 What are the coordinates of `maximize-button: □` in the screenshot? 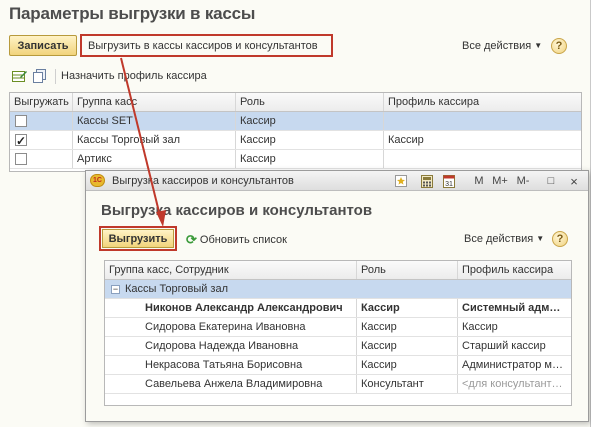 It's located at (551, 181).